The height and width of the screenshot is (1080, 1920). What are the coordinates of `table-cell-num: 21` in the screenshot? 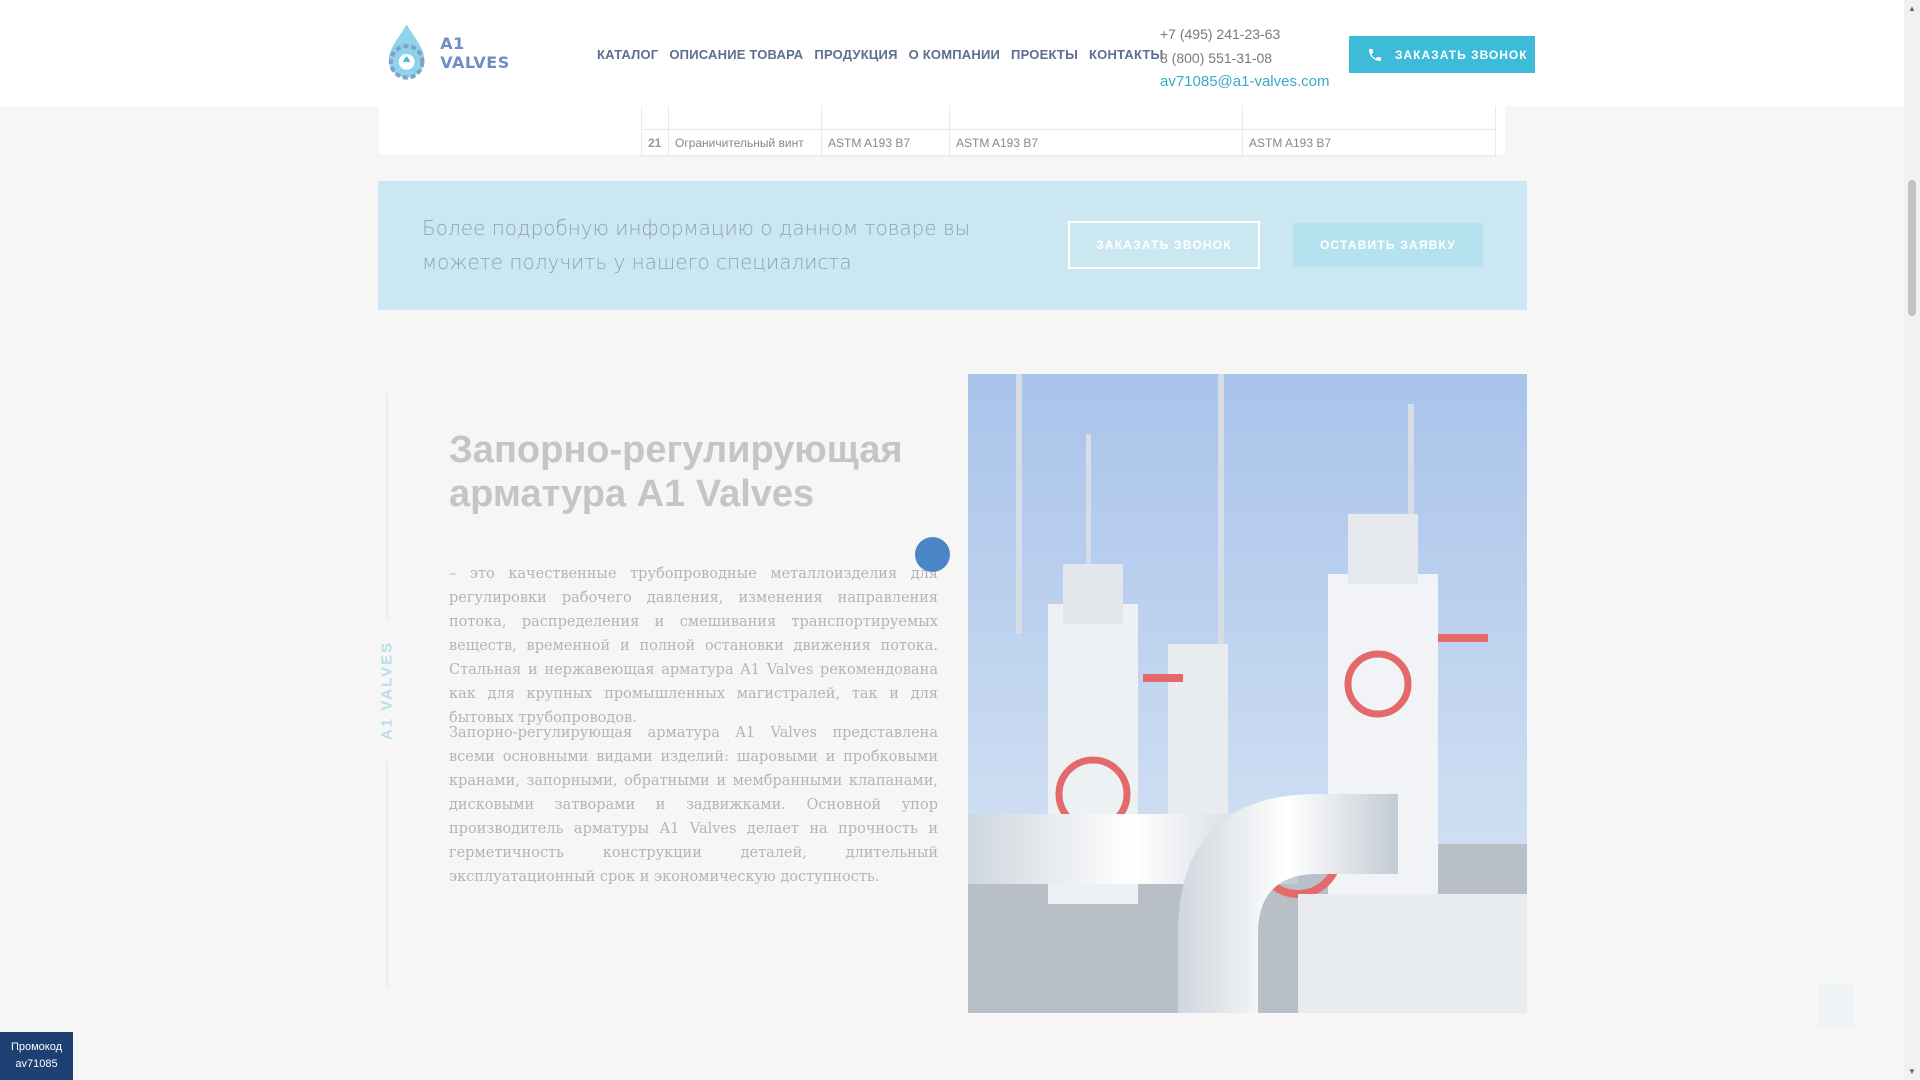 It's located at (655, 143).